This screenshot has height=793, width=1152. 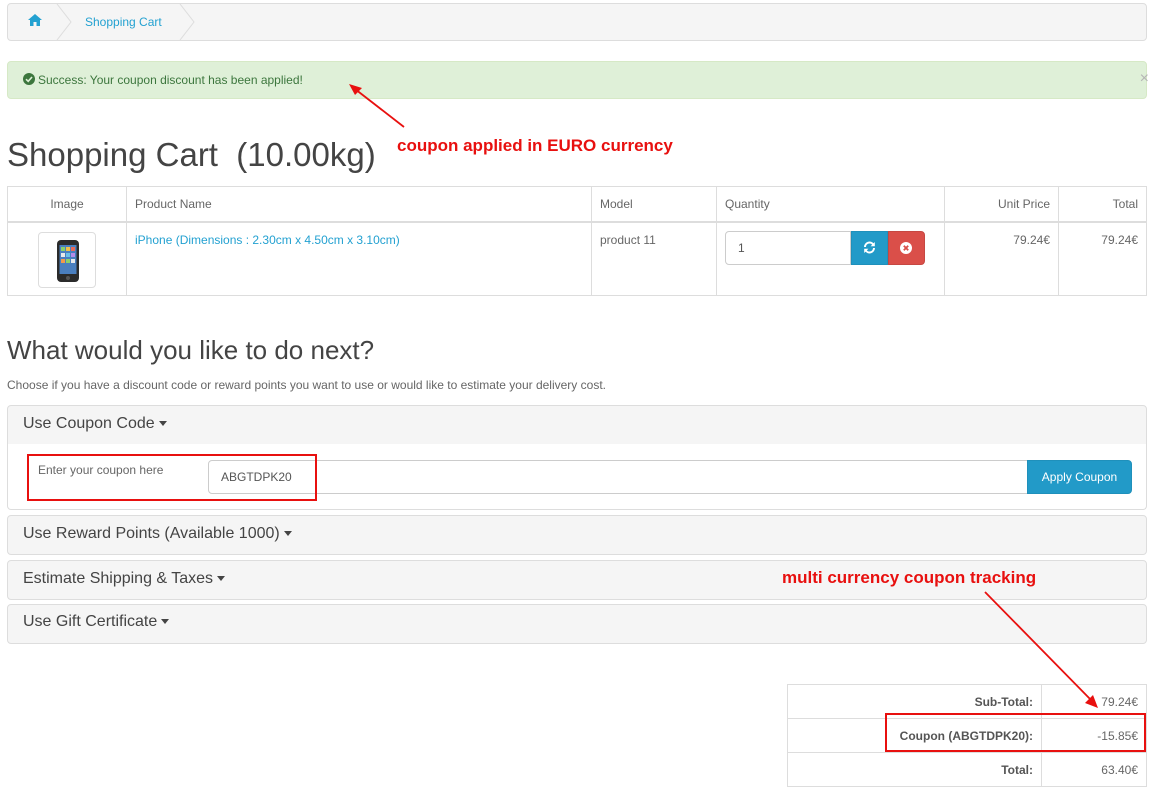 I want to click on cart-image-cell, so click(x=67, y=258).